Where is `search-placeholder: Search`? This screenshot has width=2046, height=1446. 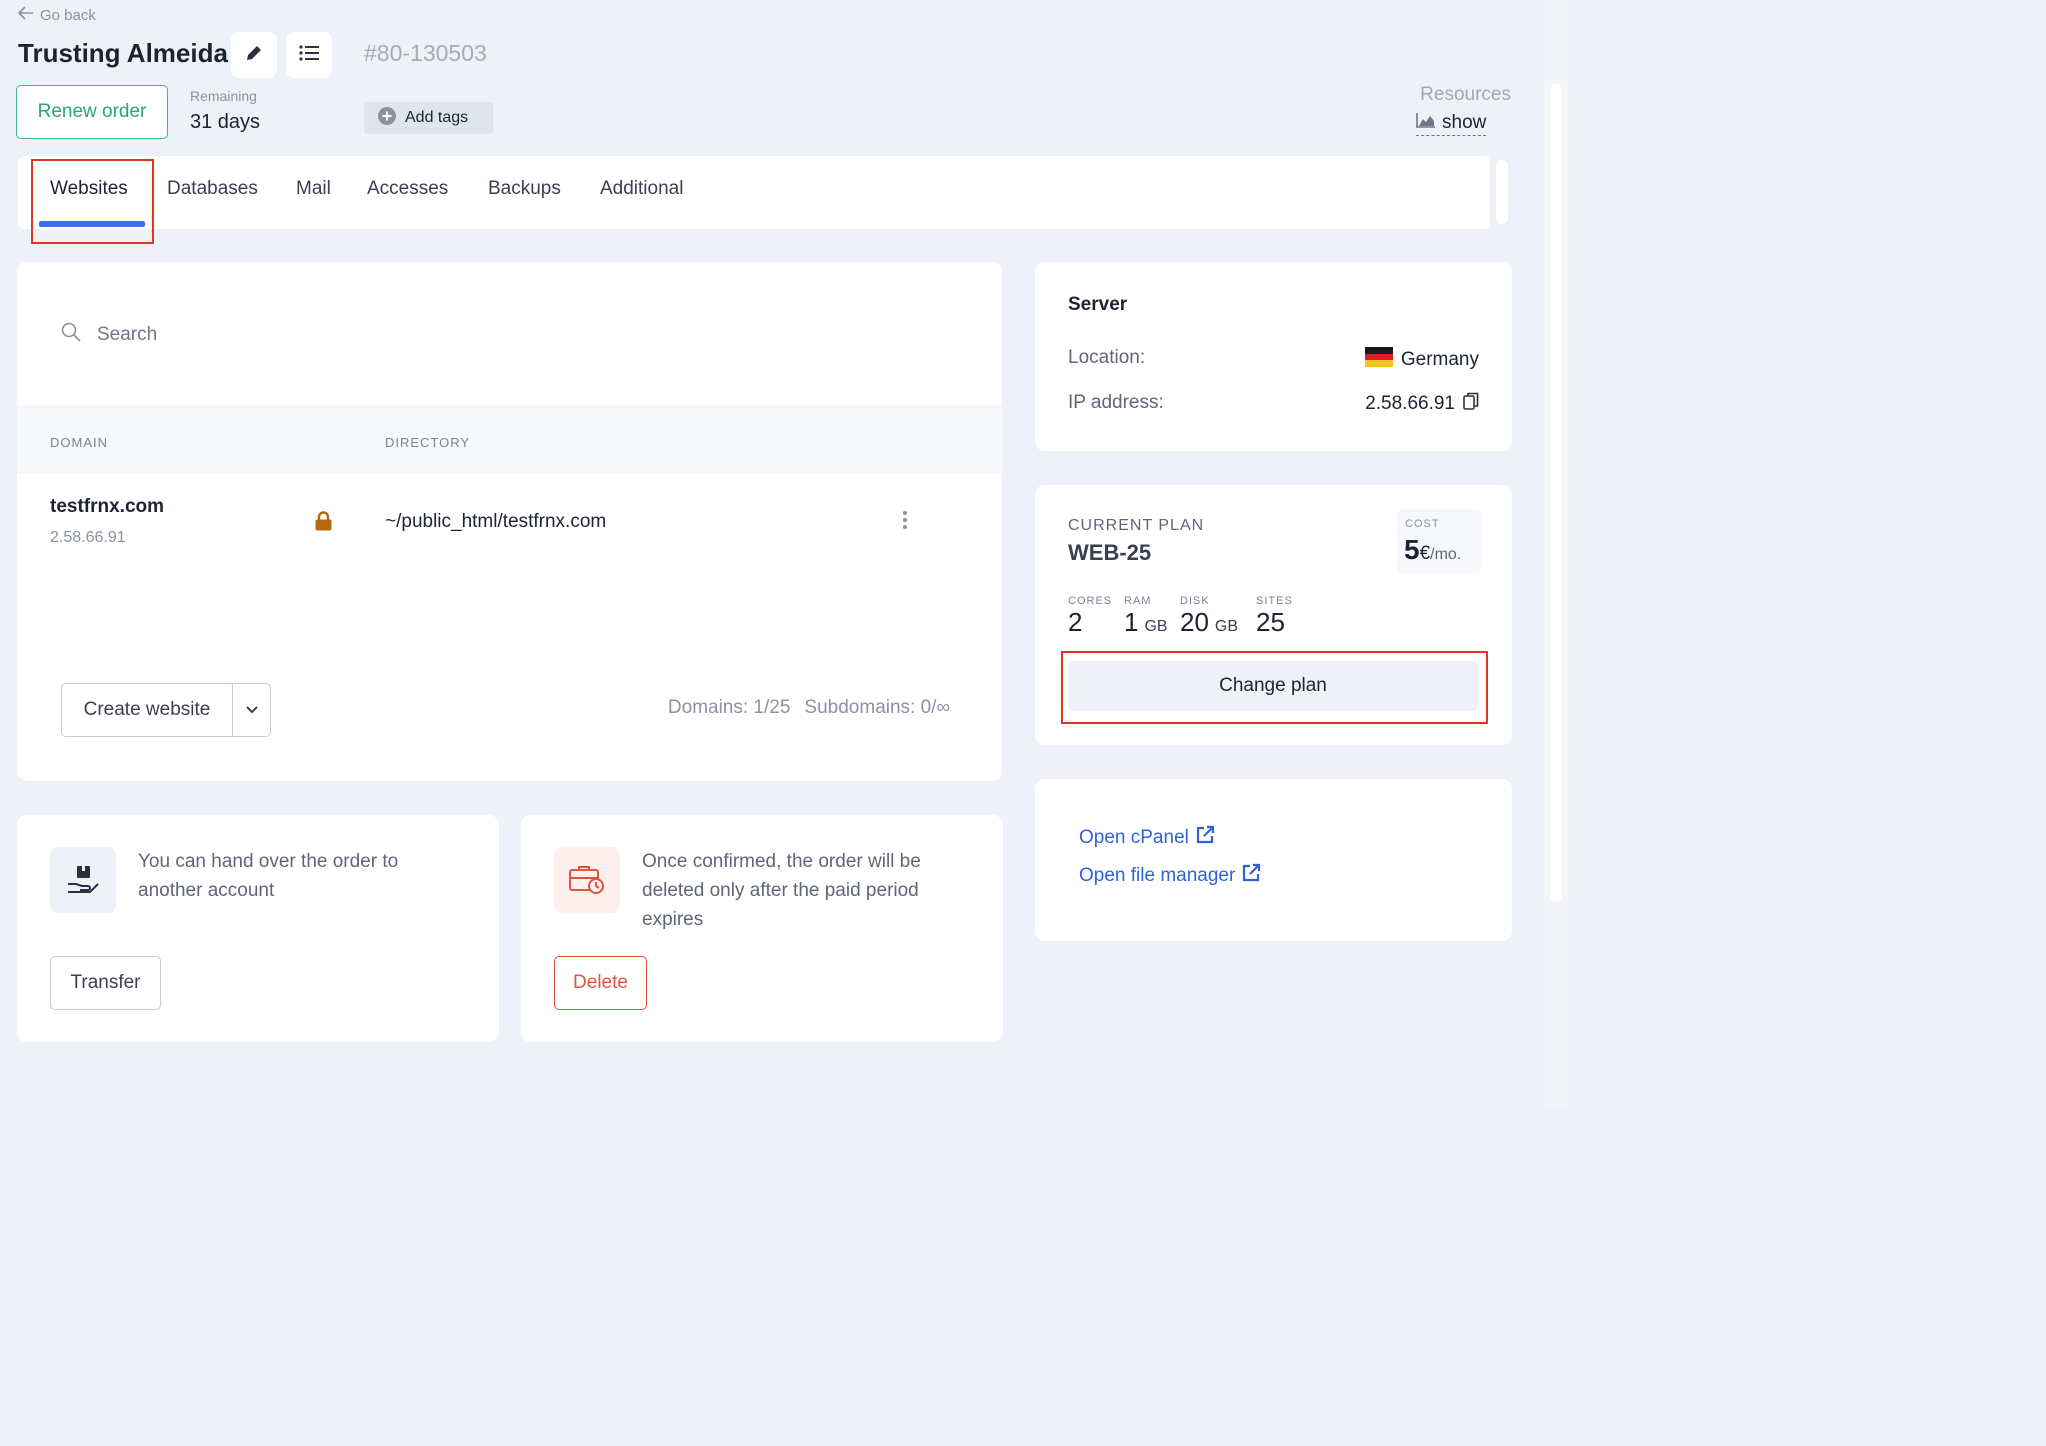
search-placeholder: Search is located at coordinates (127, 334).